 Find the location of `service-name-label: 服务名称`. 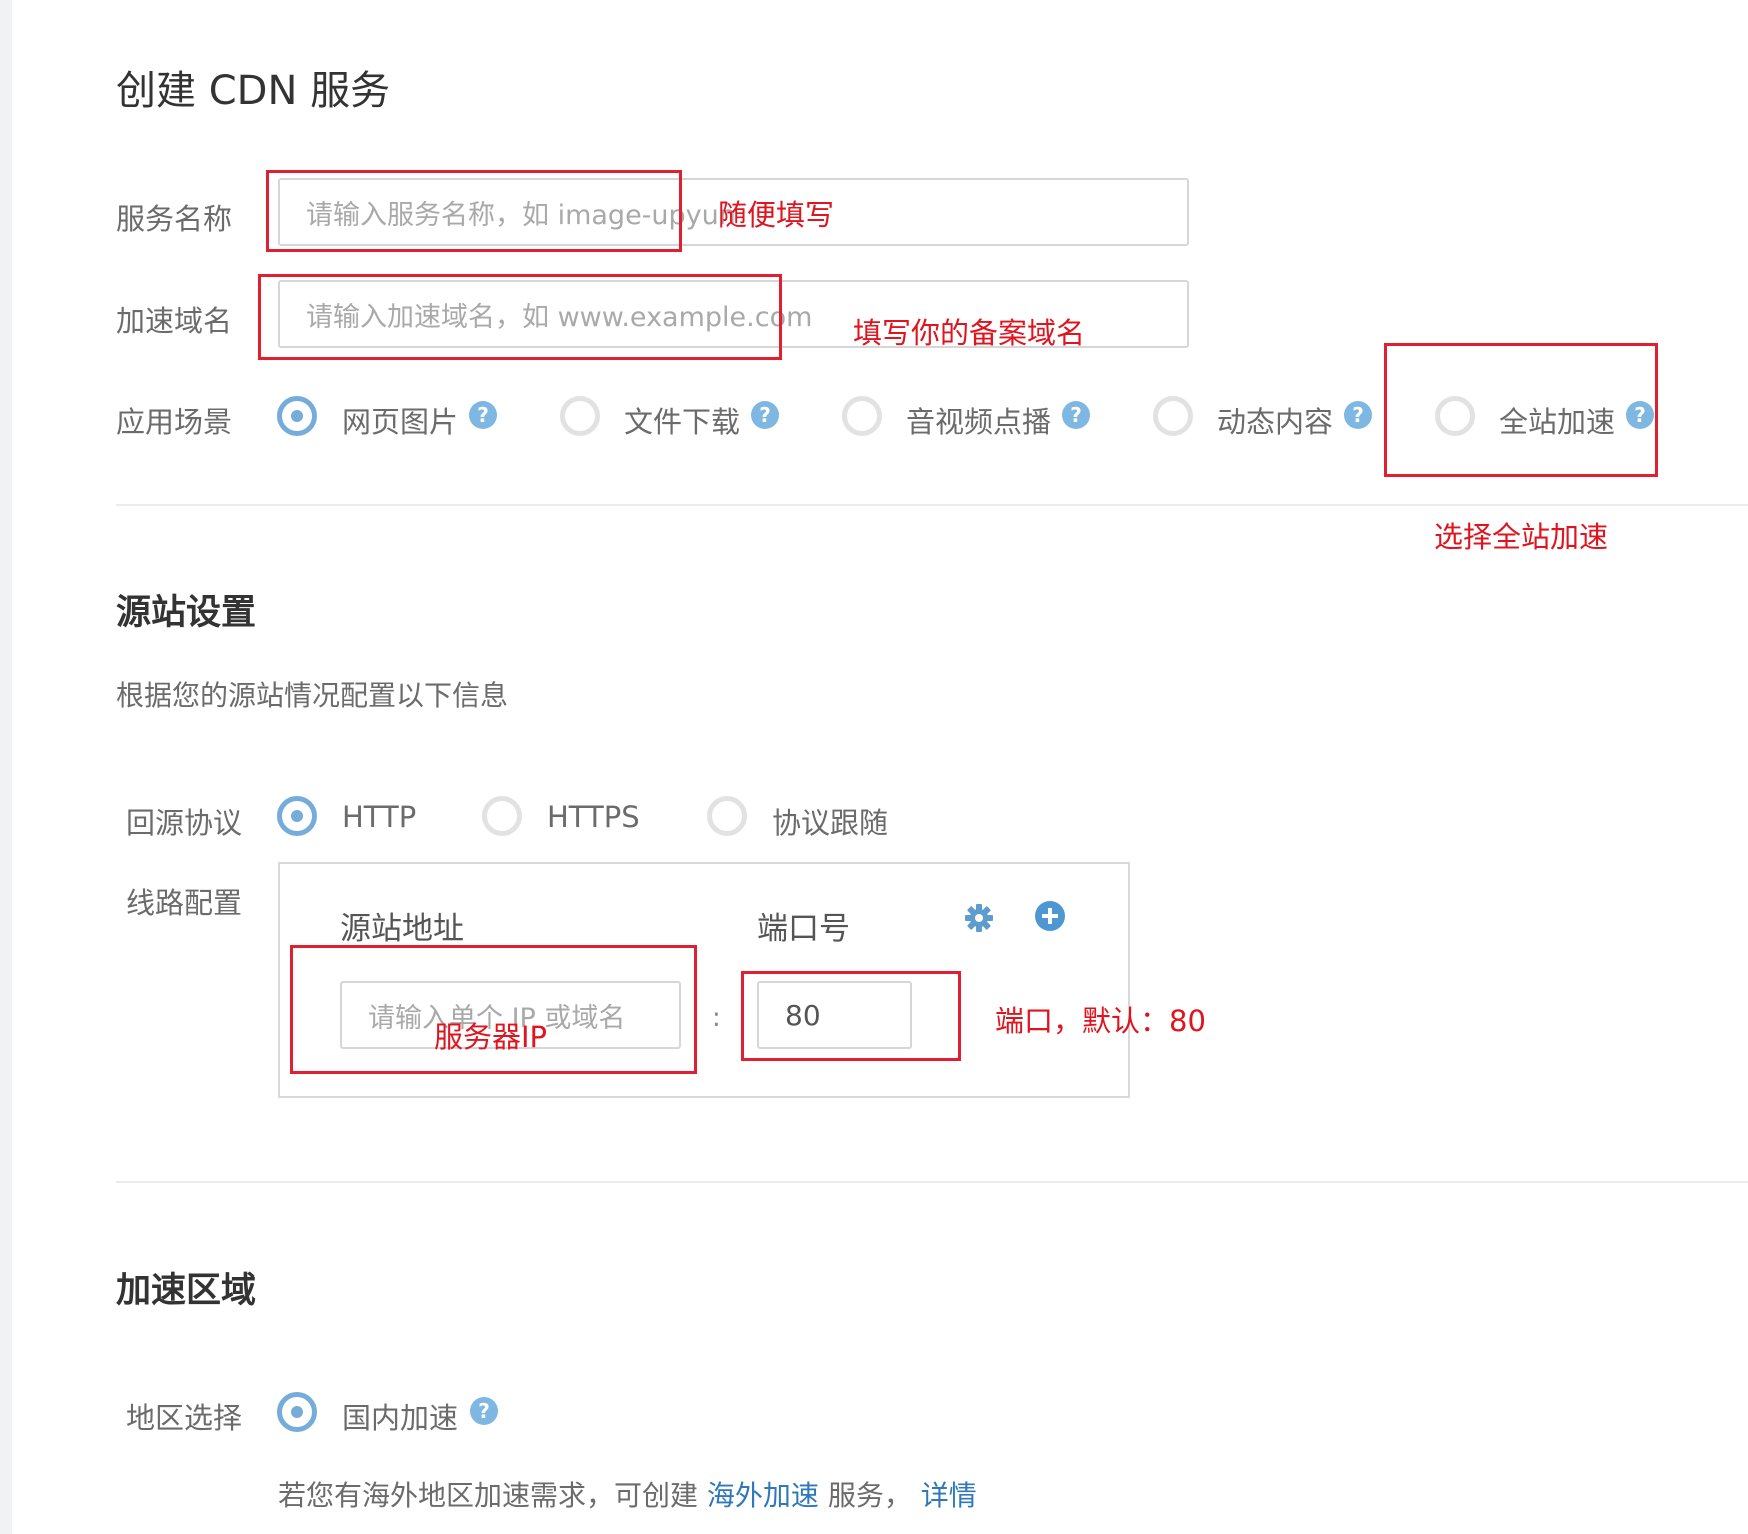

service-name-label: 服务名称 is located at coordinates (174, 219).